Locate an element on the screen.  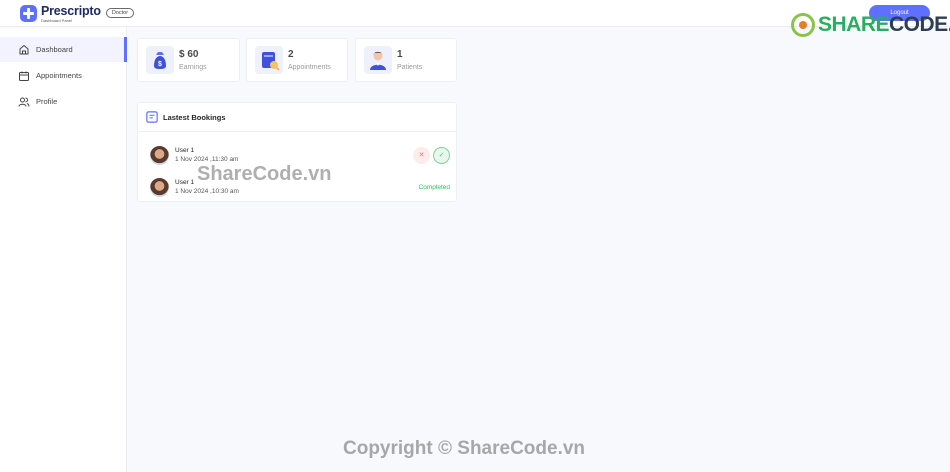
earnings-label: Earnings is located at coordinates (193, 67).